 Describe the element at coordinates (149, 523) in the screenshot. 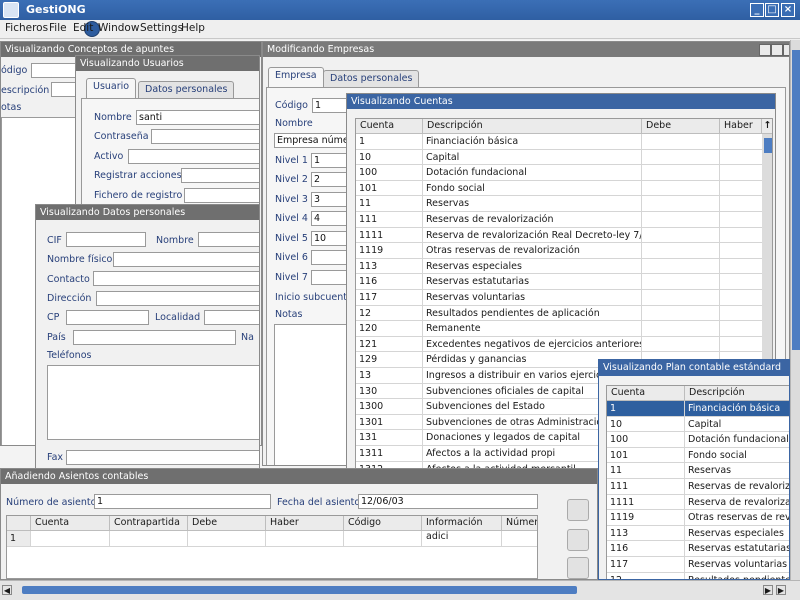

I see `asientos-header-contrapartida: Contrapartida` at that location.